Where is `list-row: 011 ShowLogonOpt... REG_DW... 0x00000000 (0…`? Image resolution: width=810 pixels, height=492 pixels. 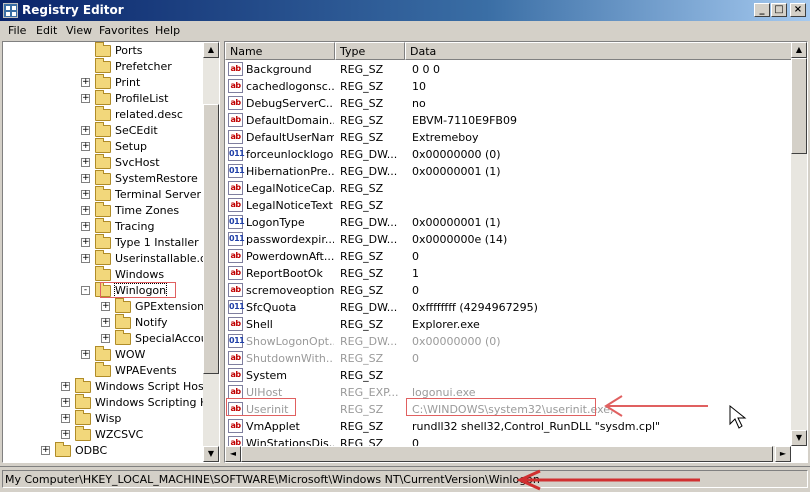 list-row: 011 ShowLogonOpt... REG_DW... 0x00000000 (0… is located at coordinates (509, 341).